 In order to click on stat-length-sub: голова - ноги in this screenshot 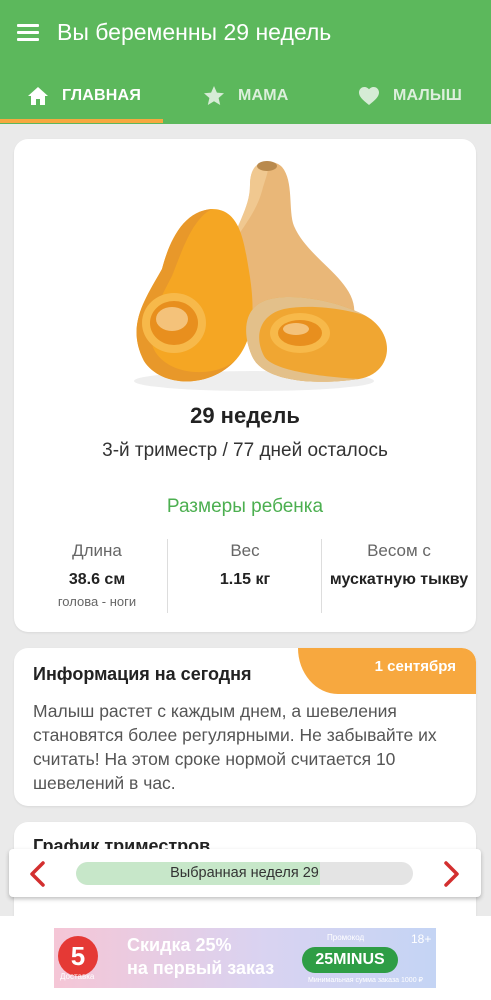, I will do `click(97, 601)`.